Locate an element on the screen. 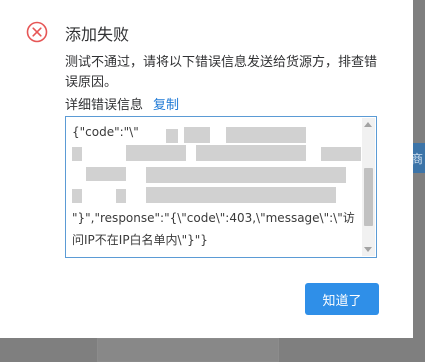 The height and width of the screenshot is (362, 425). dialog-title: 添加失败 is located at coordinates (97, 34).